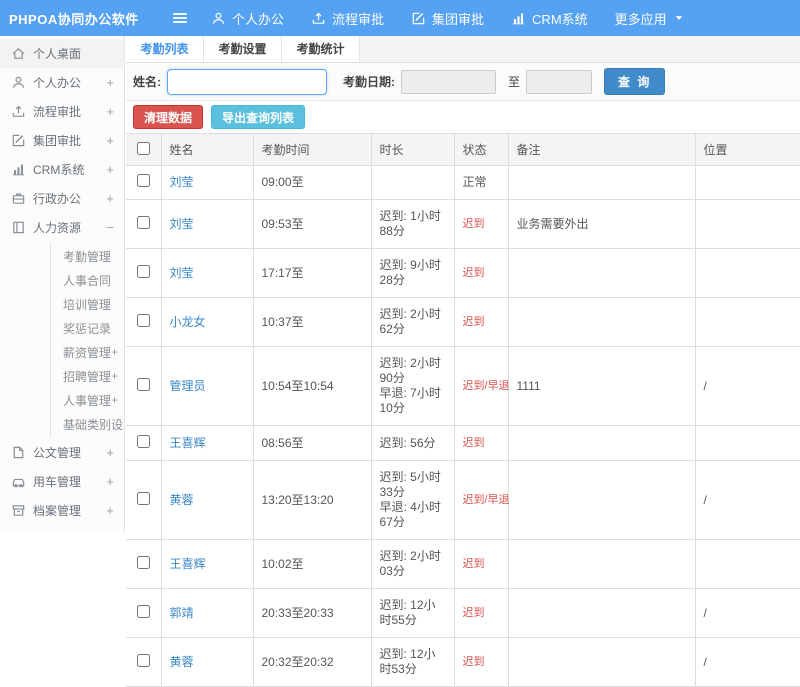  Describe the element at coordinates (207, 322) in the screenshot. I see `name-cell: 小龙女` at that location.